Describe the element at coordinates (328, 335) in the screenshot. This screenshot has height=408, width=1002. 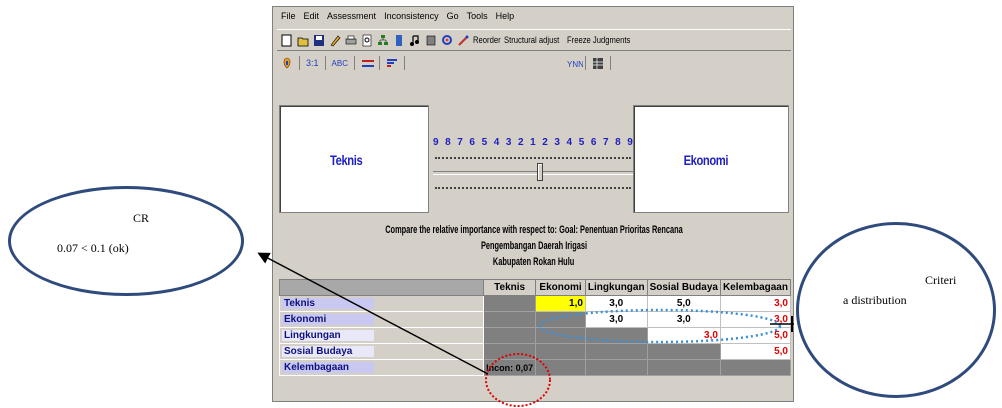
I see `row-header-label: Lingkungan` at that location.